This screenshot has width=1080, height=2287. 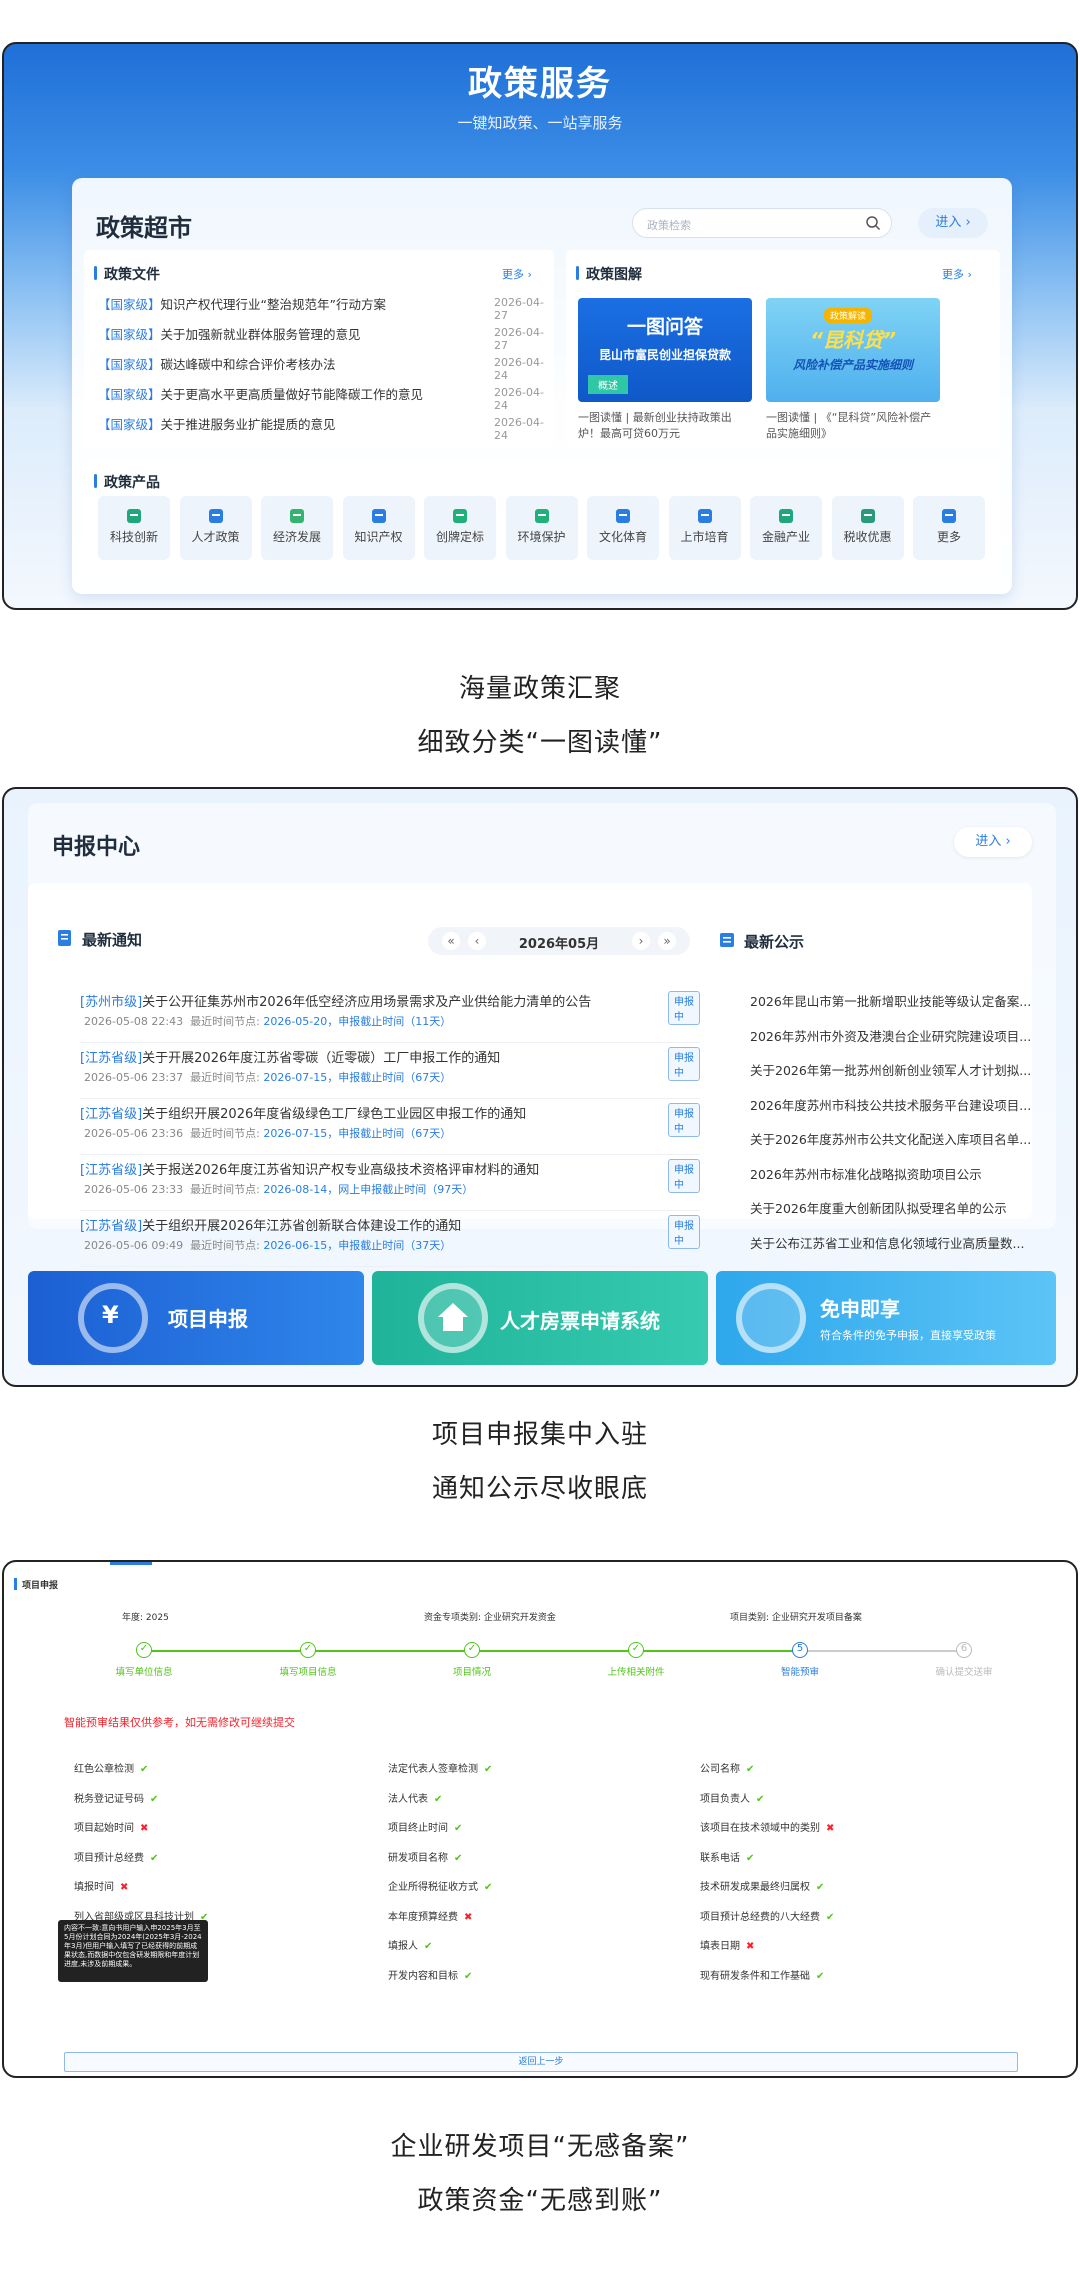 I want to click on banner-title: 人才房票申请系统, so click(x=580, y=1321).